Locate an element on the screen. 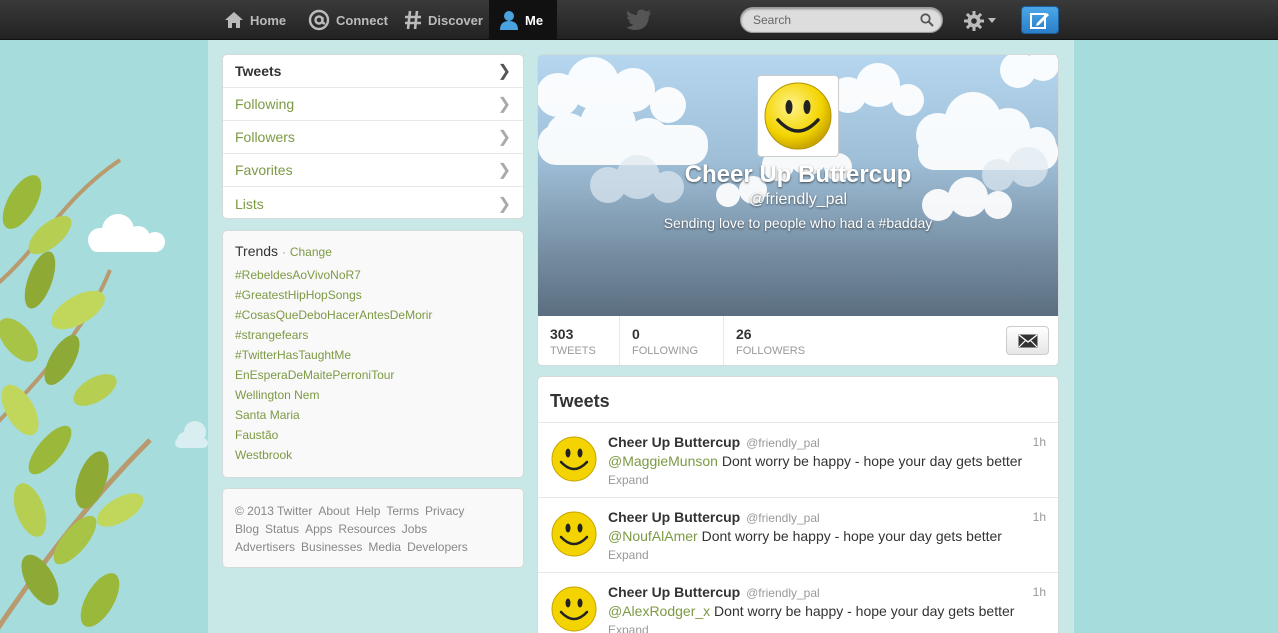  tweet-mention-link: @AlexRodger_x is located at coordinates (659, 611).